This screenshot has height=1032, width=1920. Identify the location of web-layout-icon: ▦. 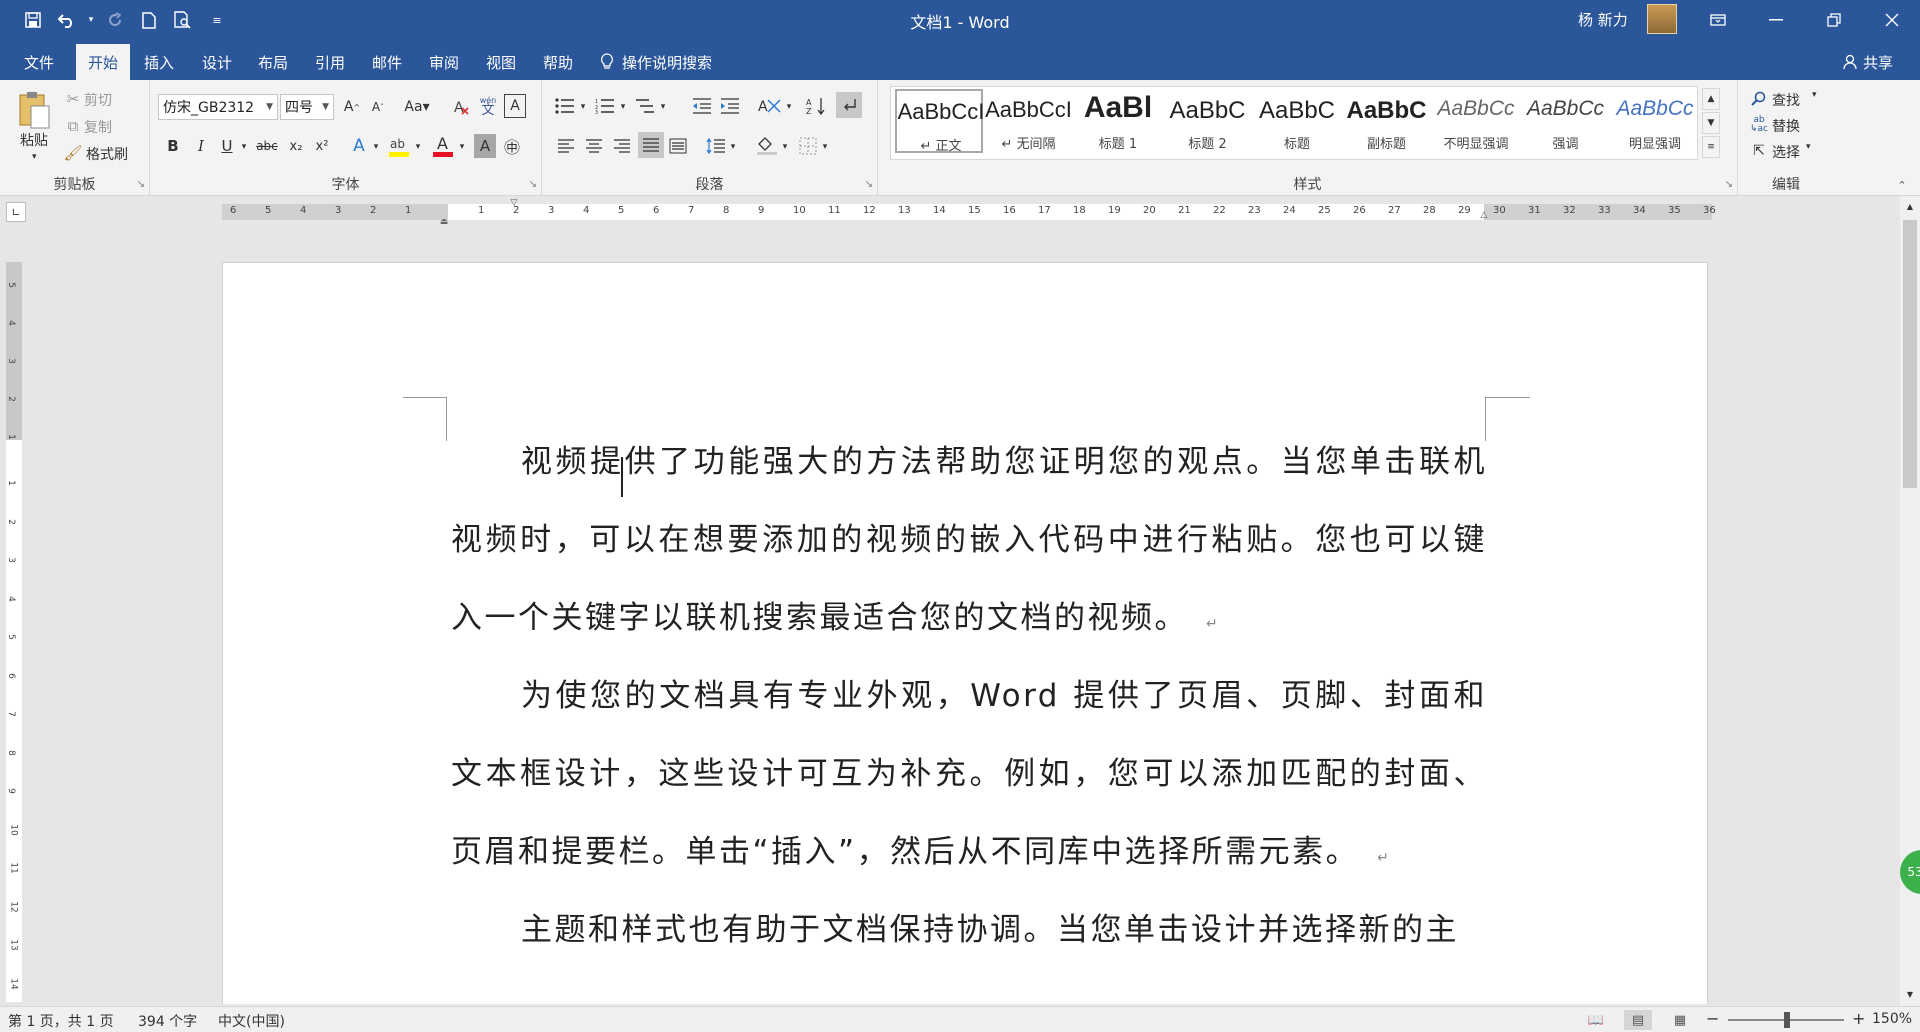
(1680, 1020).